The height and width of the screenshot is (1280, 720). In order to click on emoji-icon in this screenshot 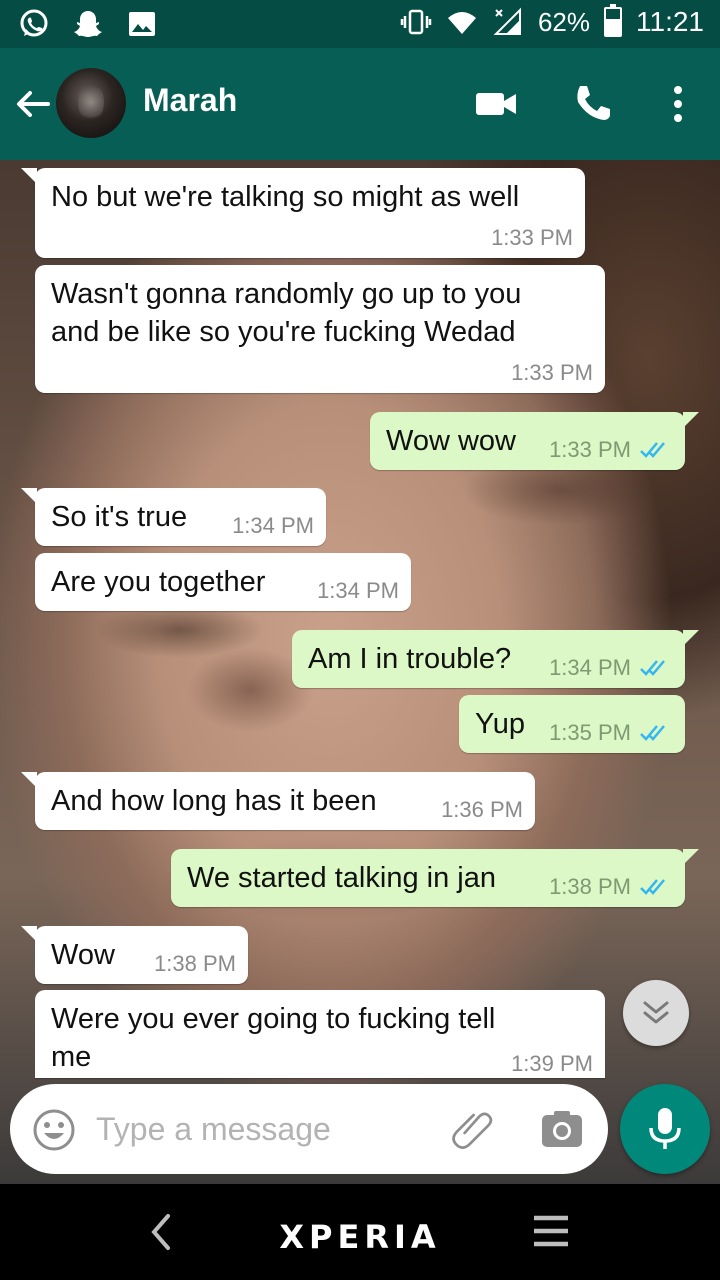, I will do `click(54, 1130)`.